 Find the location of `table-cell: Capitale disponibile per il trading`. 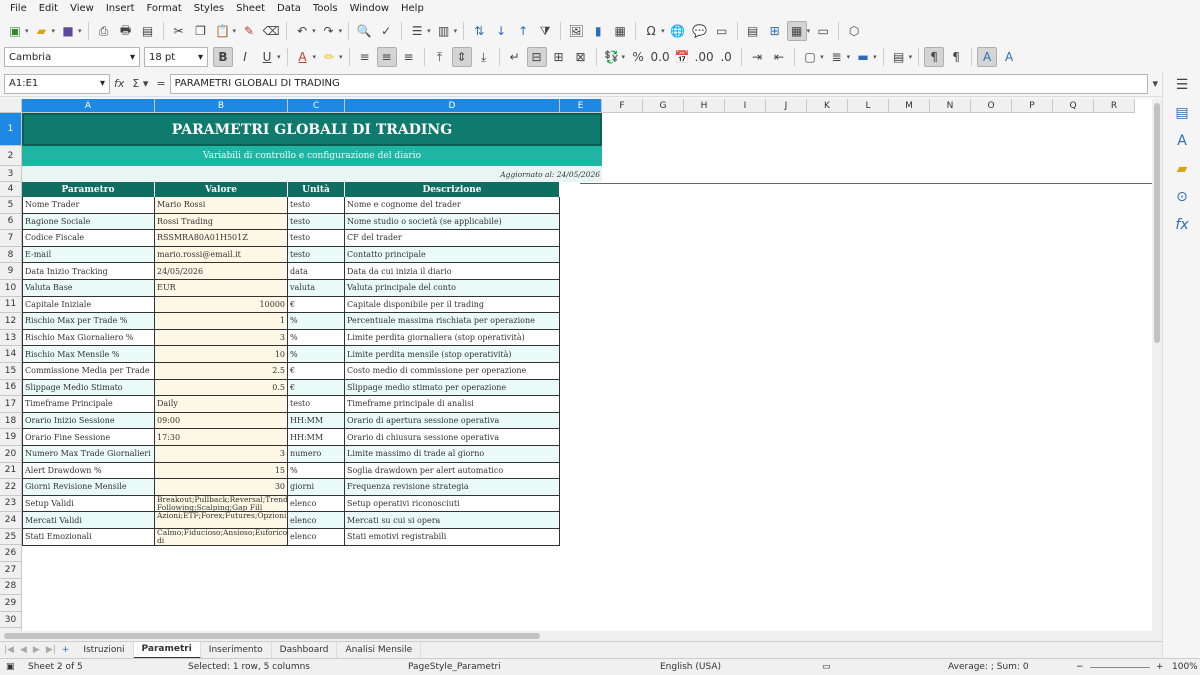

table-cell: Capitale disponibile per il trading is located at coordinates (452, 305).